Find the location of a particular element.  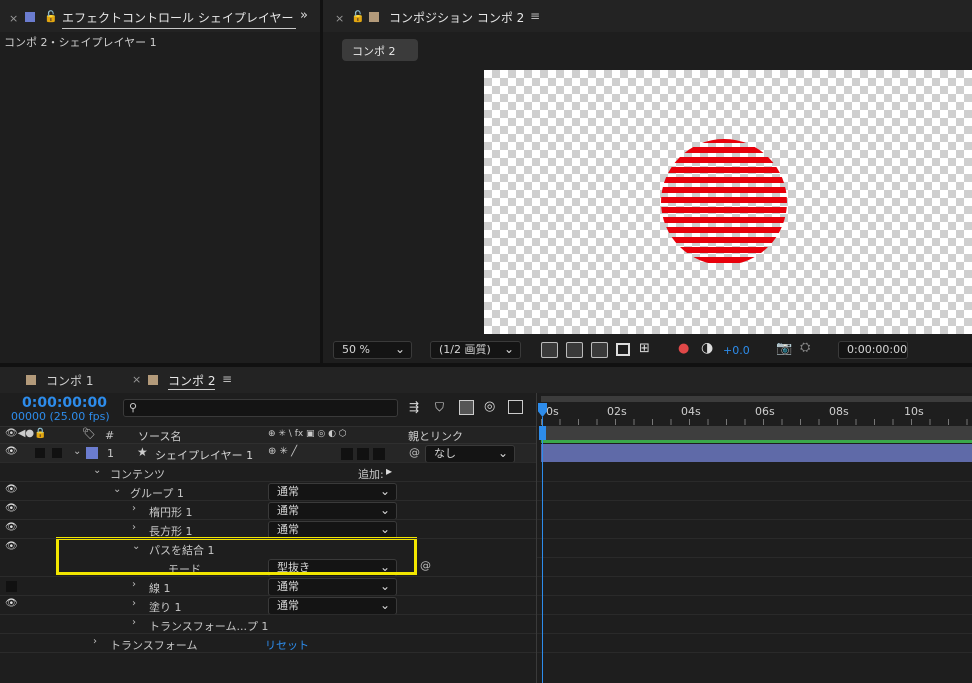

col-source-name: ソース名 is located at coordinates (159, 436).